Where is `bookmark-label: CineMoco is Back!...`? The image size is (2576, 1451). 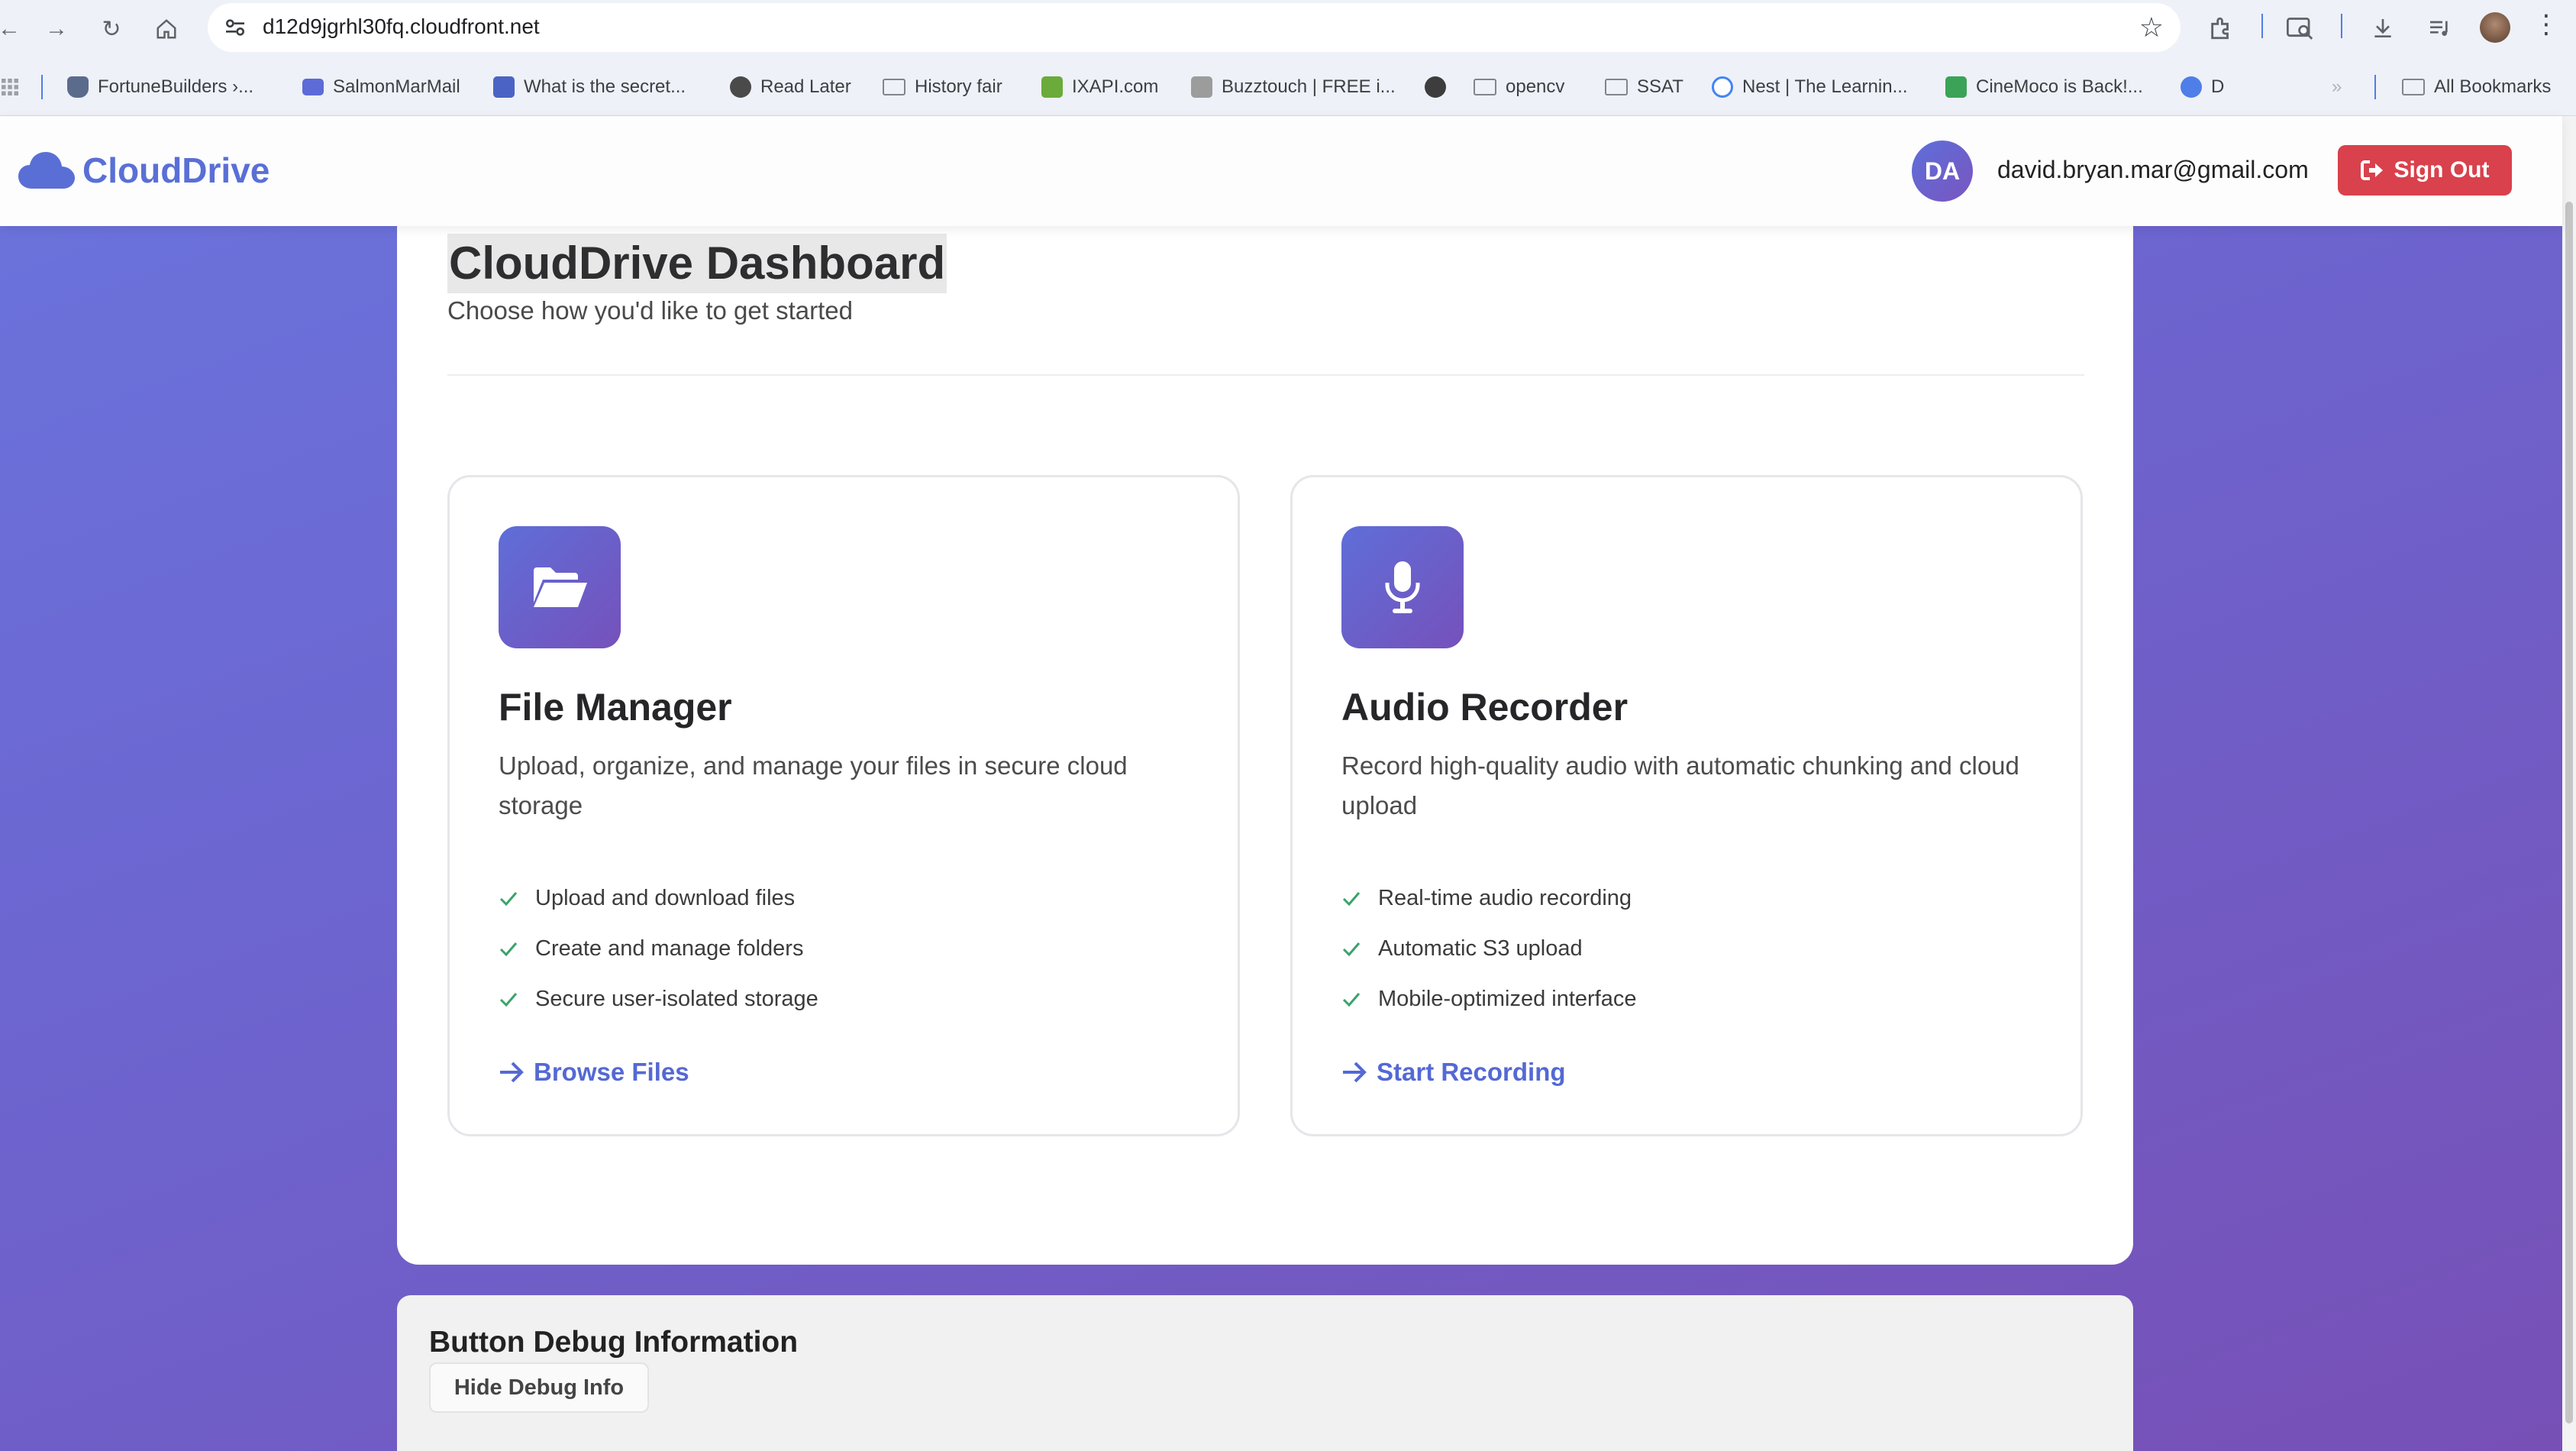 bookmark-label: CineMoco is Back!... is located at coordinates (2059, 86).